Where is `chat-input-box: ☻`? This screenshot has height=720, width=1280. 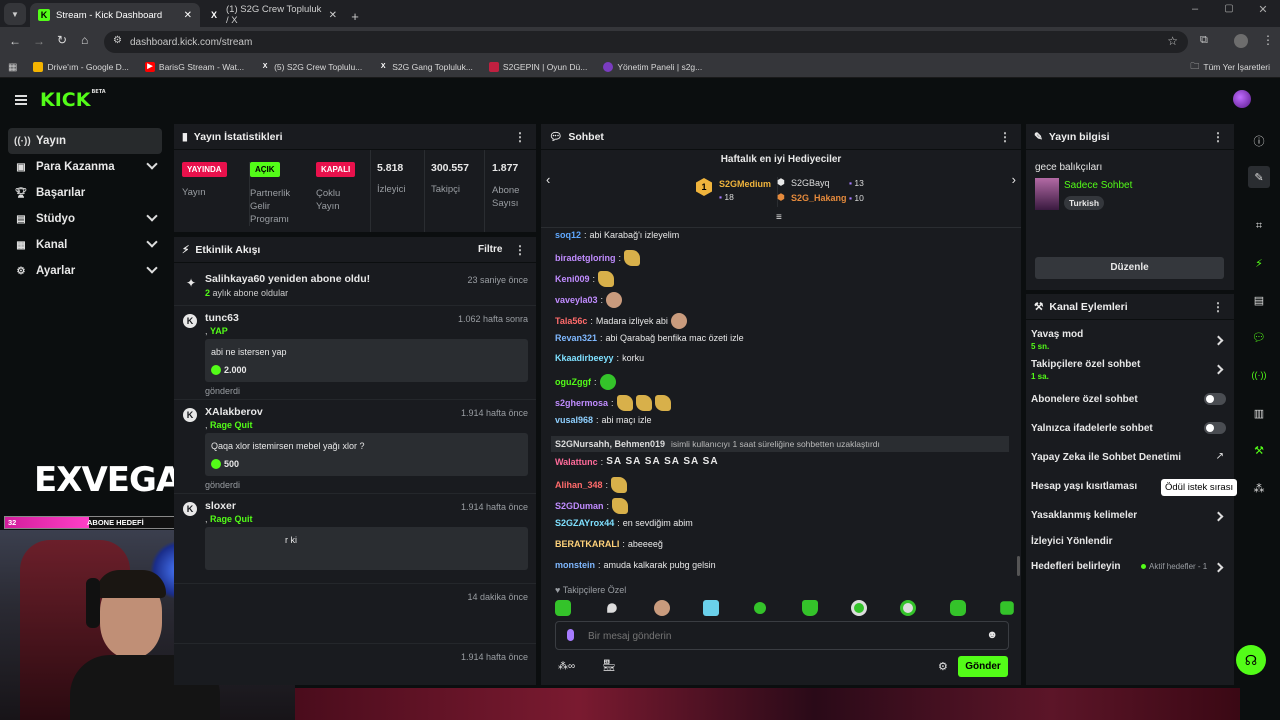 chat-input-box: ☻ is located at coordinates (782, 635).